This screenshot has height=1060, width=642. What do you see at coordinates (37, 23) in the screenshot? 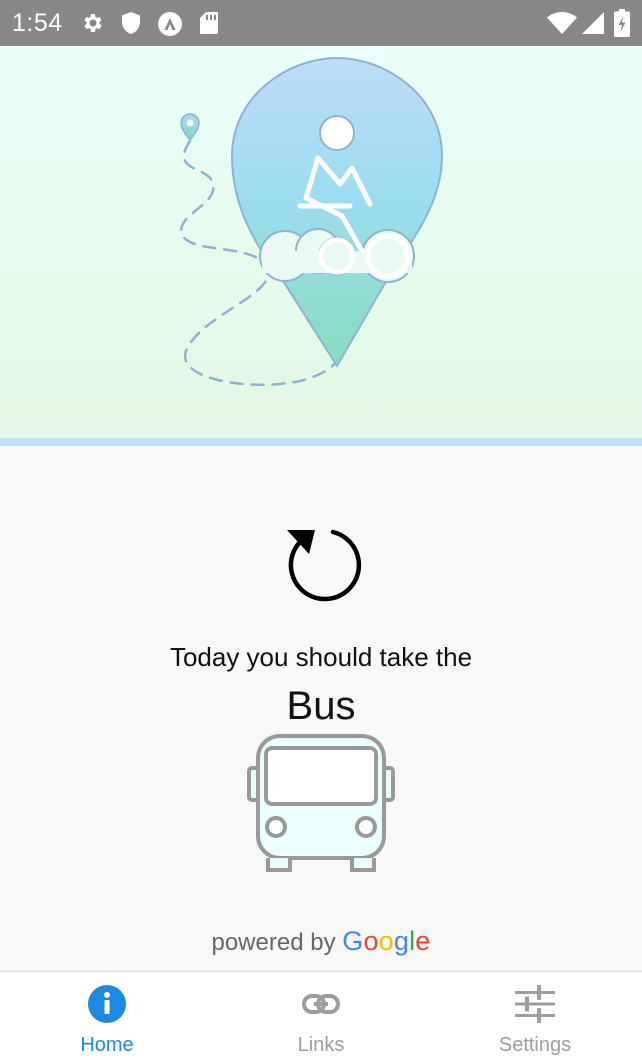
I see `status-time: 1:54` at bounding box center [37, 23].